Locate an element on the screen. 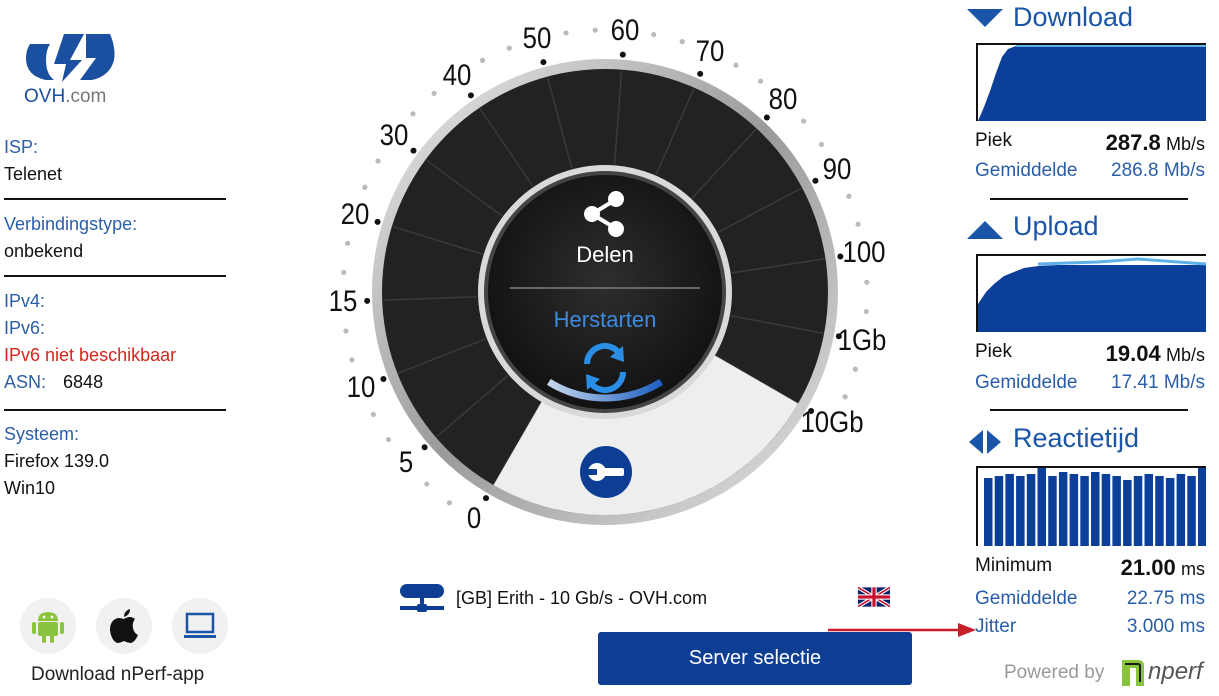  android-app-button is located at coordinates (48, 626).